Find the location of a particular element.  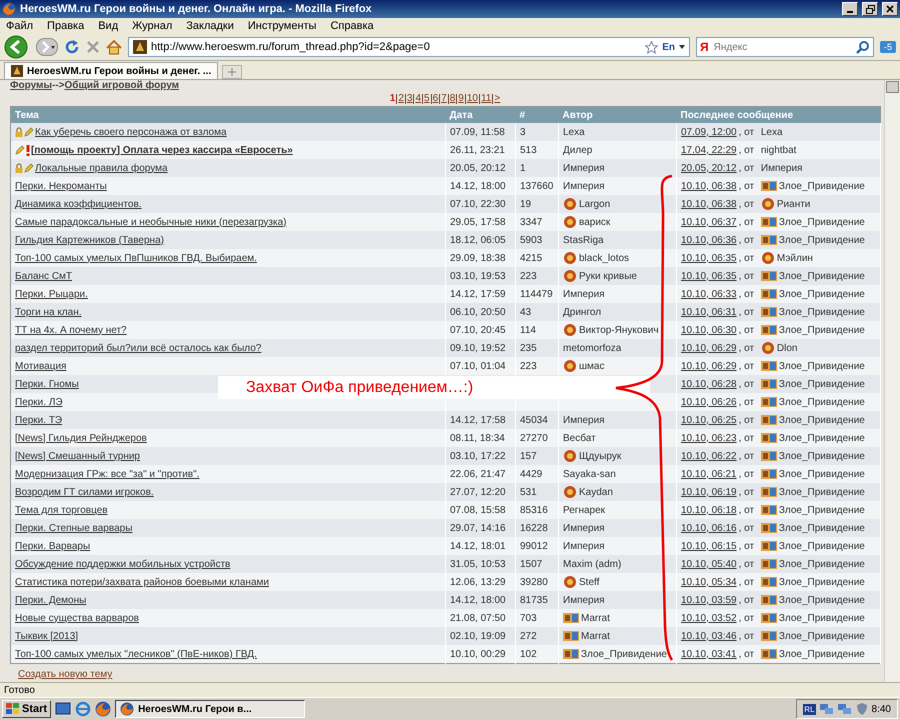

author-name: Весбат is located at coordinates (579, 438).